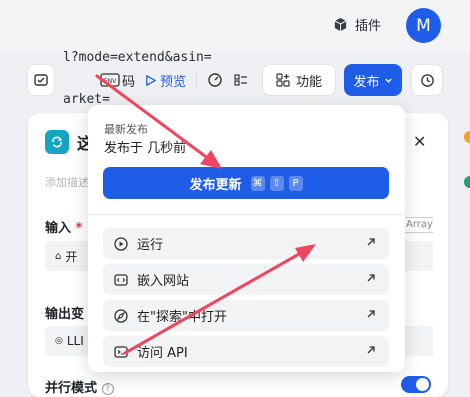 The width and height of the screenshot is (470, 397). Describe the element at coordinates (182, 317) in the screenshot. I see `menu-item-label: 在"探索"中打开` at that location.